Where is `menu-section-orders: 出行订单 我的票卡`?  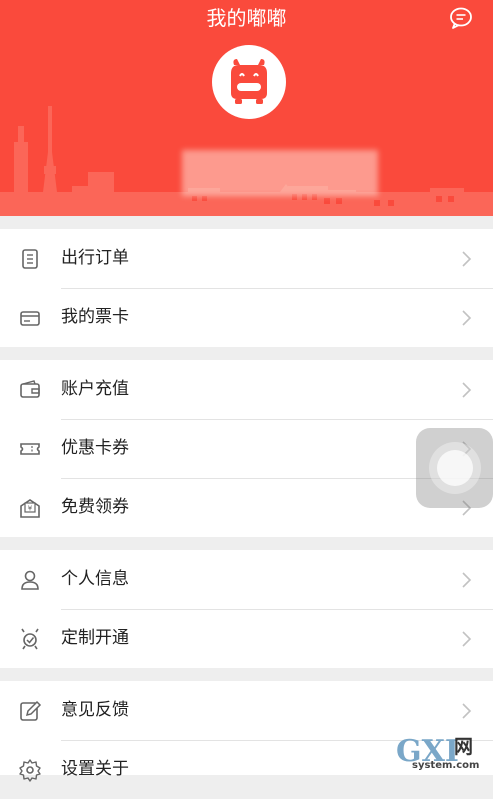 menu-section-orders: 出行订单 我的票卡 is located at coordinates (246, 288).